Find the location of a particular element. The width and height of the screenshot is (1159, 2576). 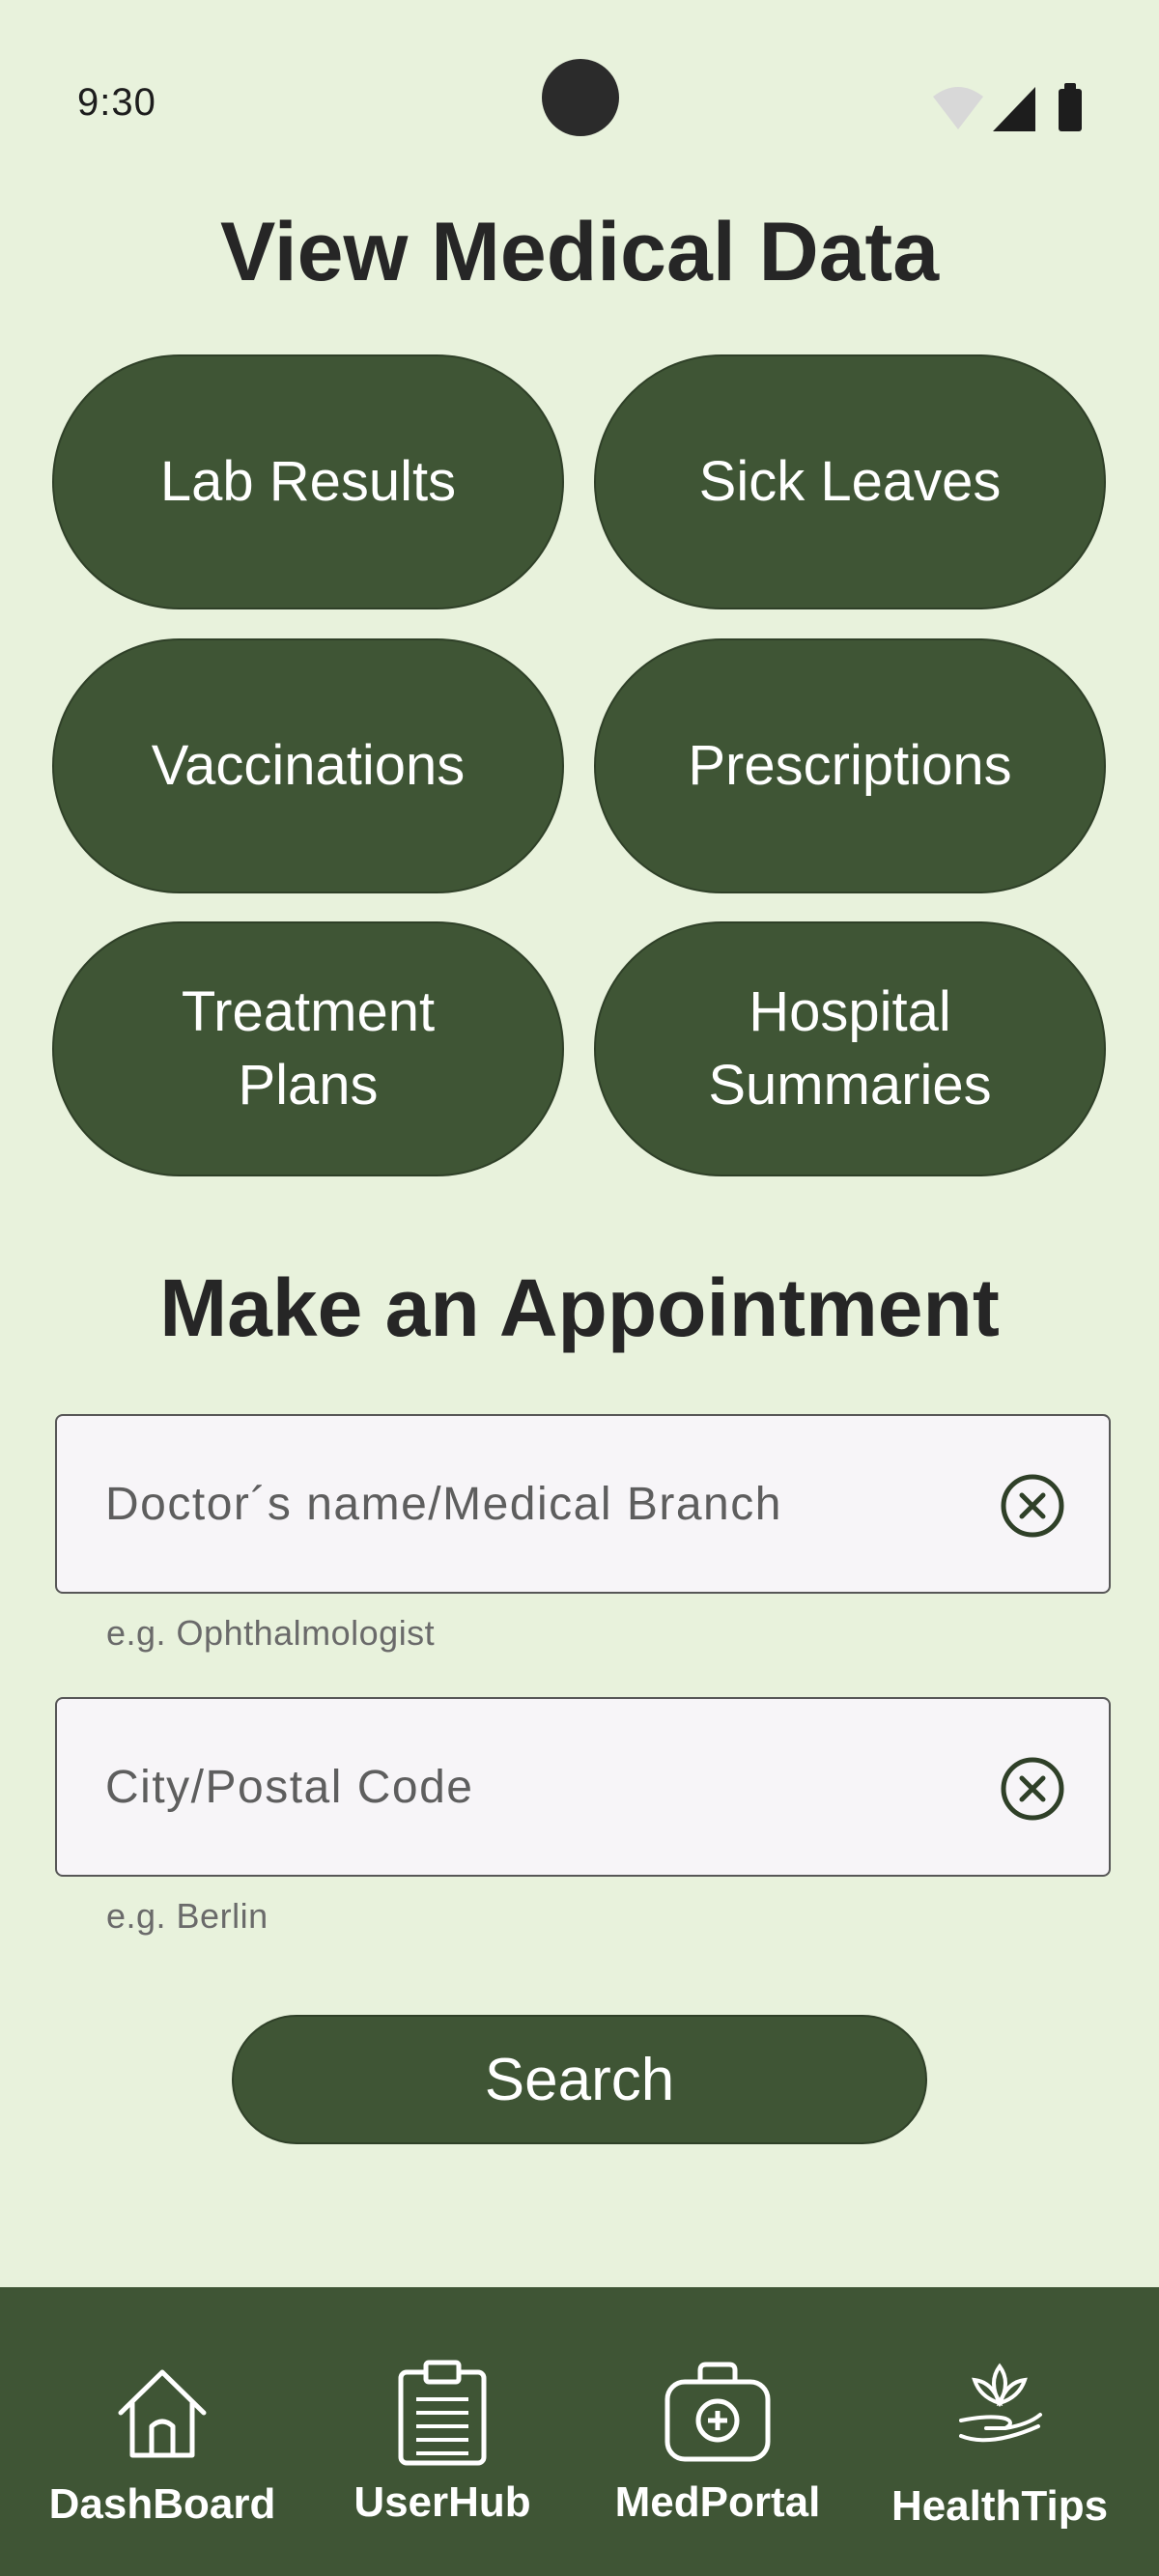

hospital-summaries-button: Hospital Summaries is located at coordinates (850, 1048).